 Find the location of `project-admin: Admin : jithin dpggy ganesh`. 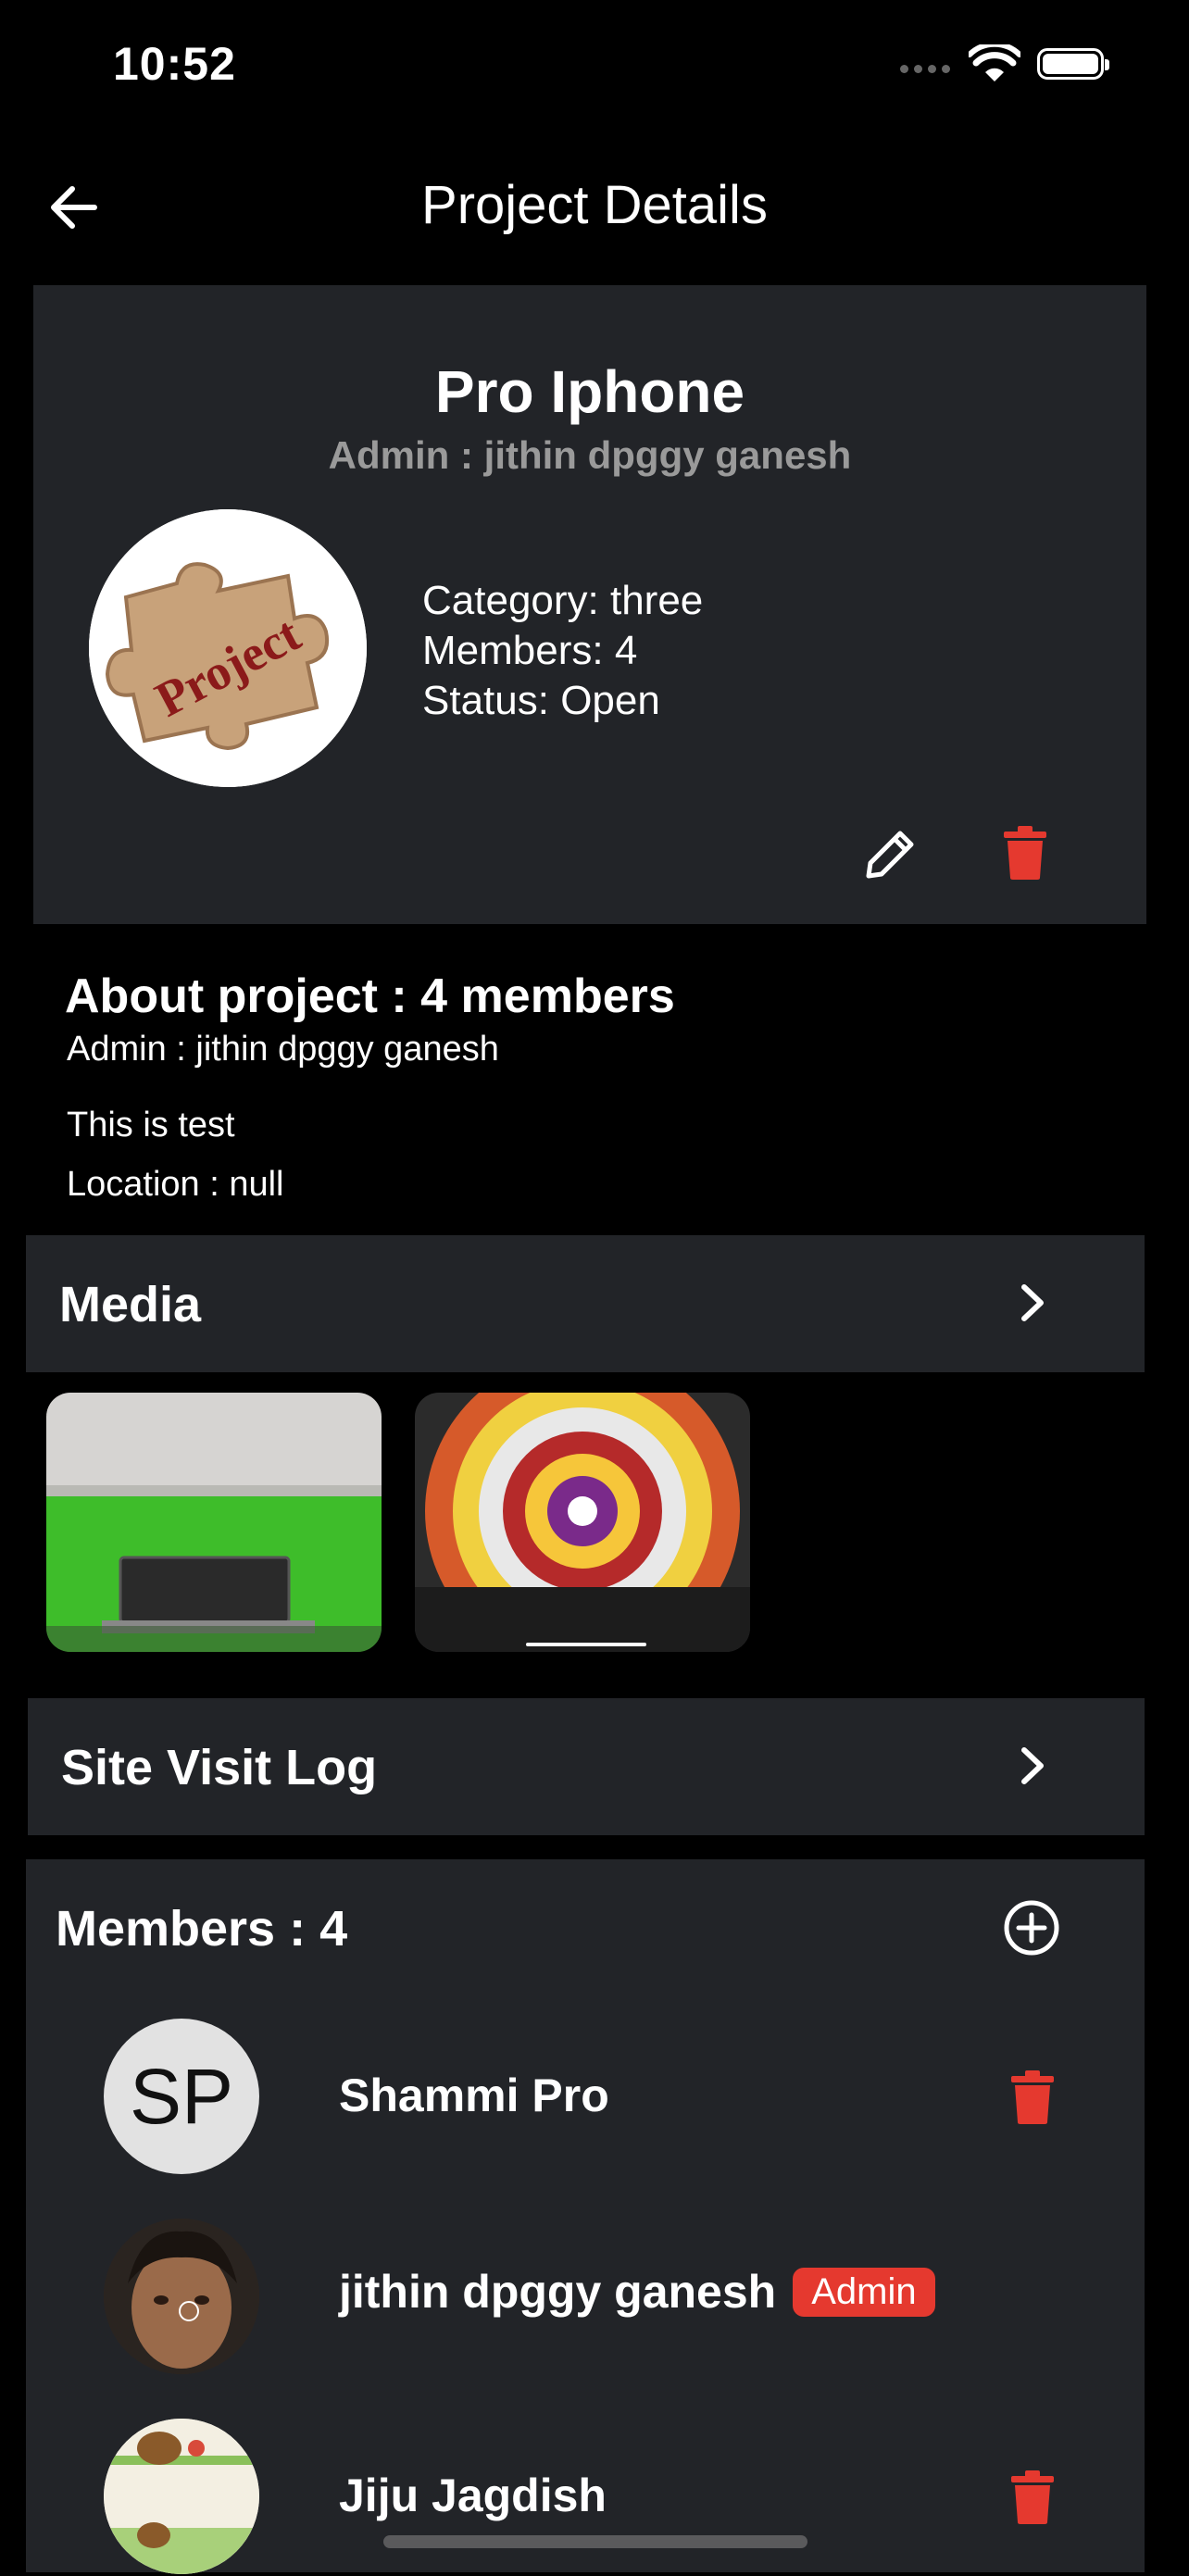

project-admin: Admin : jithin dpggy ganesh is located at coordinates (590, 455).